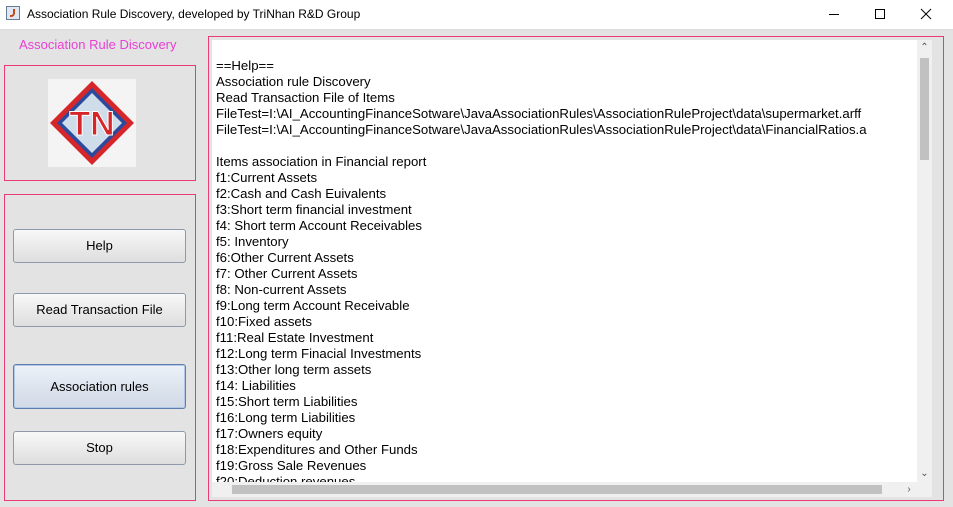 The height and width of the screenshot is (507, 953). I want to click on output-line: Association rule Discovery, so click(293, 81).